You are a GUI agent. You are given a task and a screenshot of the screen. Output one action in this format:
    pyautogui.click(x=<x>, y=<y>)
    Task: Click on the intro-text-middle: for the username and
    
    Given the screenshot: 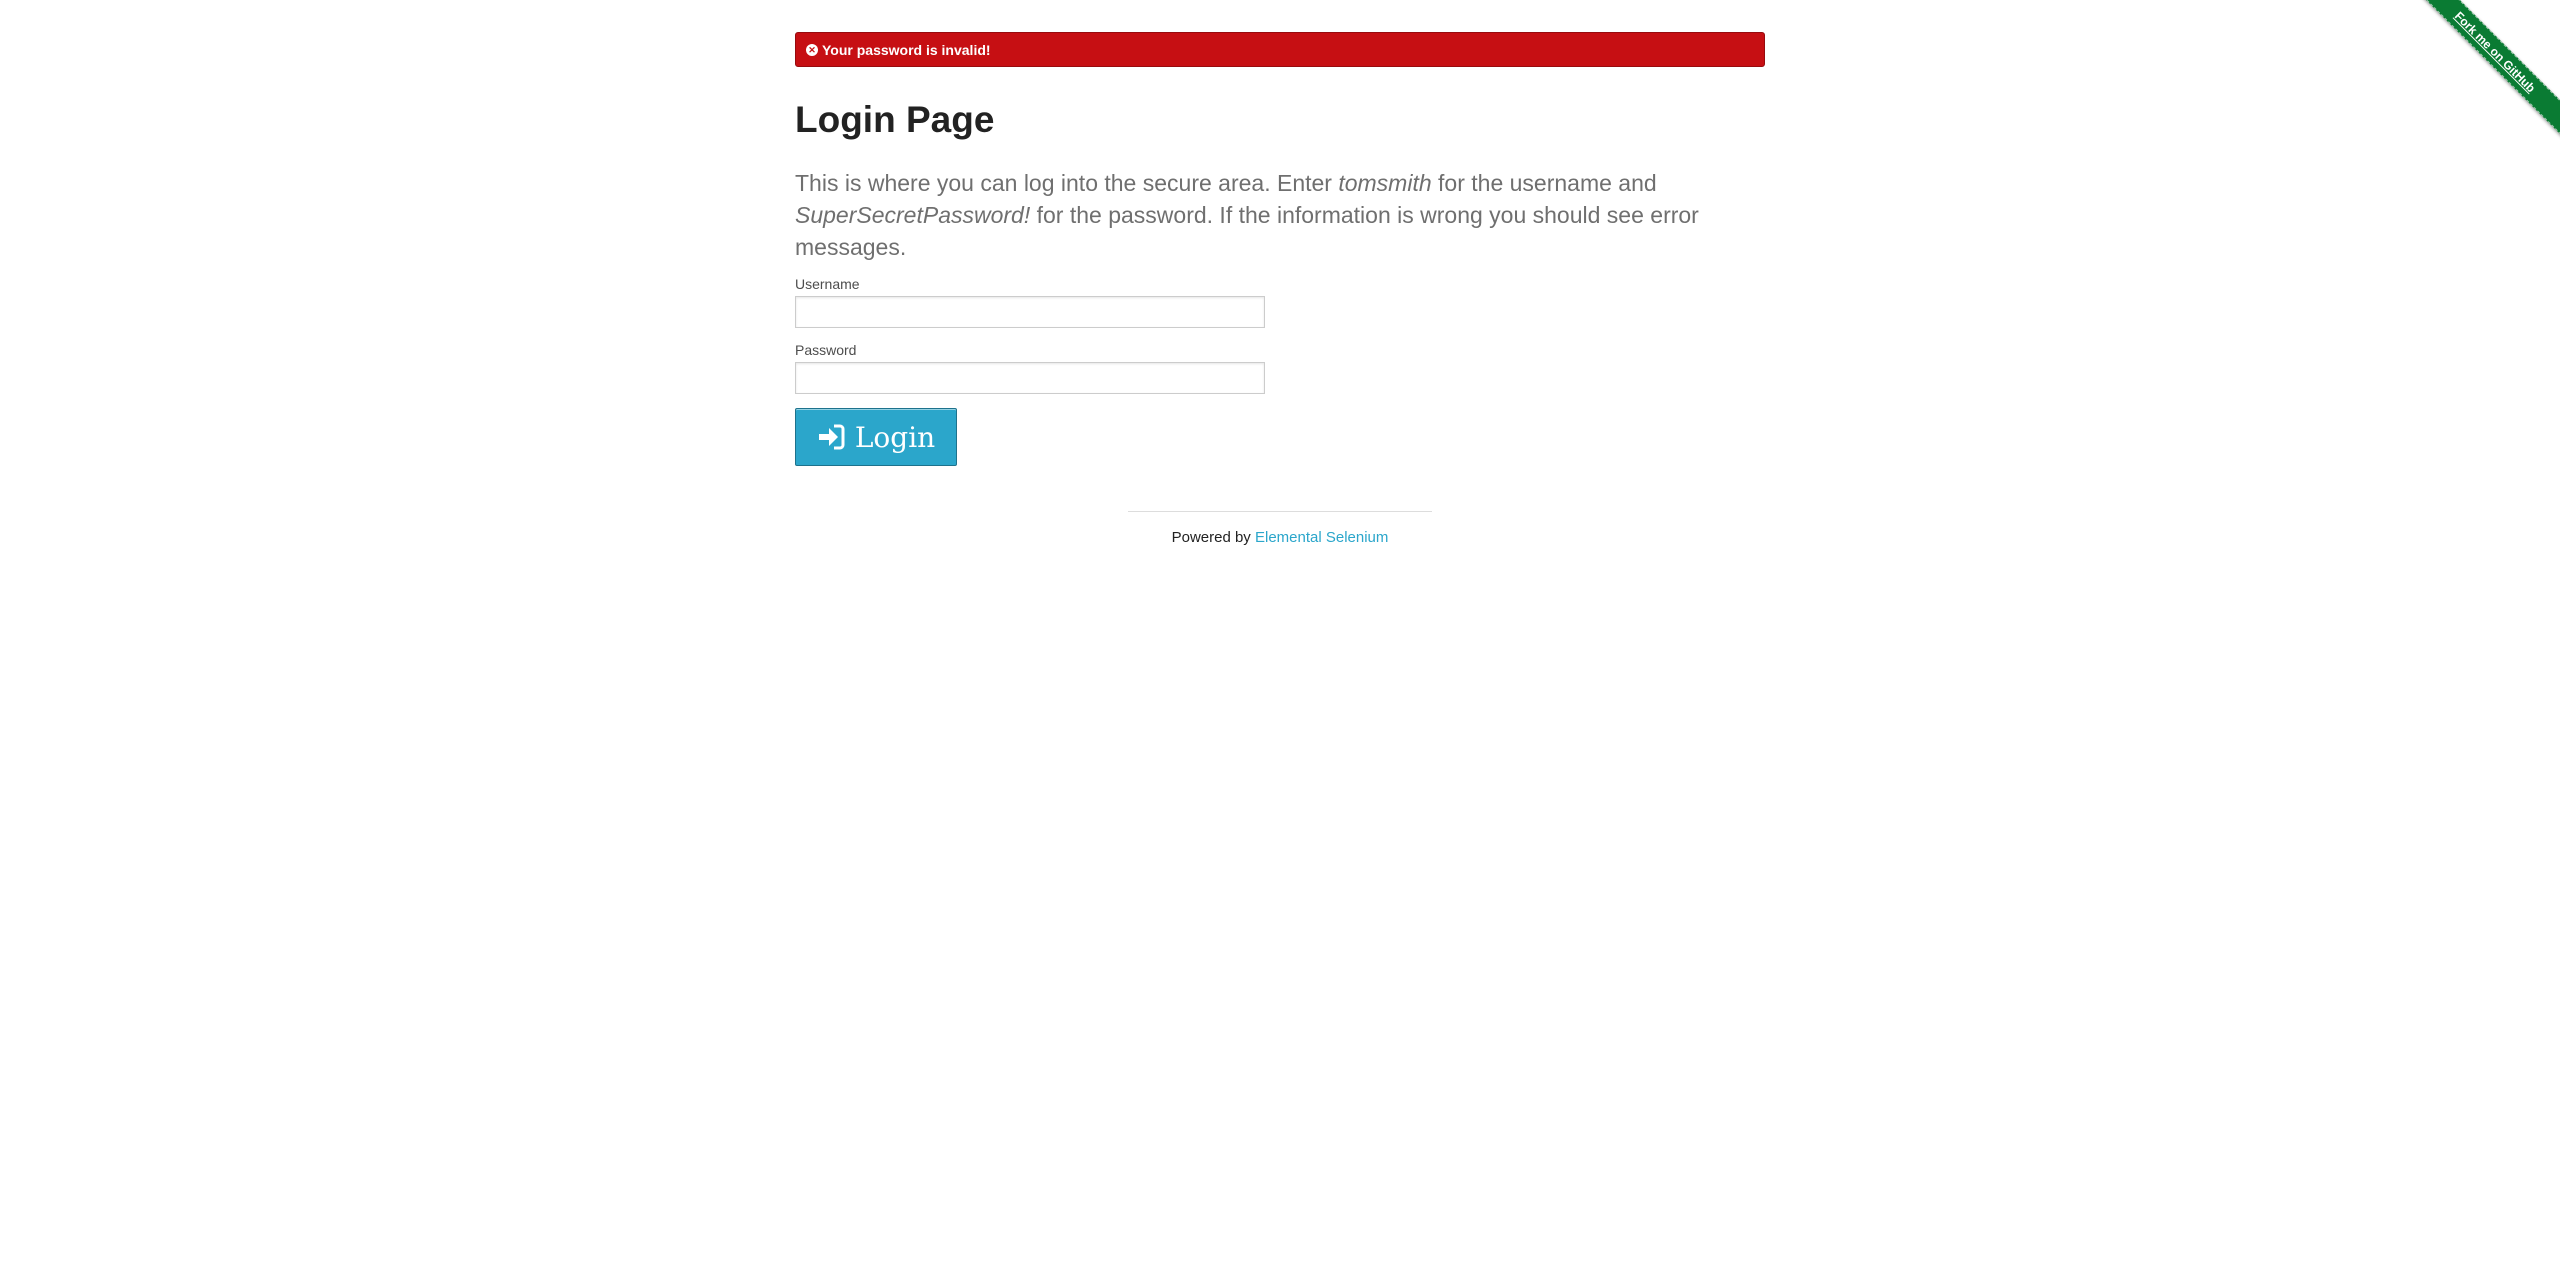 What is the action you would take?
    pyautogui.click(x=1544, y=183)
    